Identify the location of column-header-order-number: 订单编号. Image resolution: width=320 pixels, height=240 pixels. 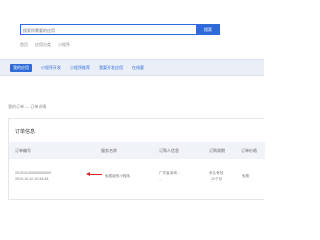
(23, 150).